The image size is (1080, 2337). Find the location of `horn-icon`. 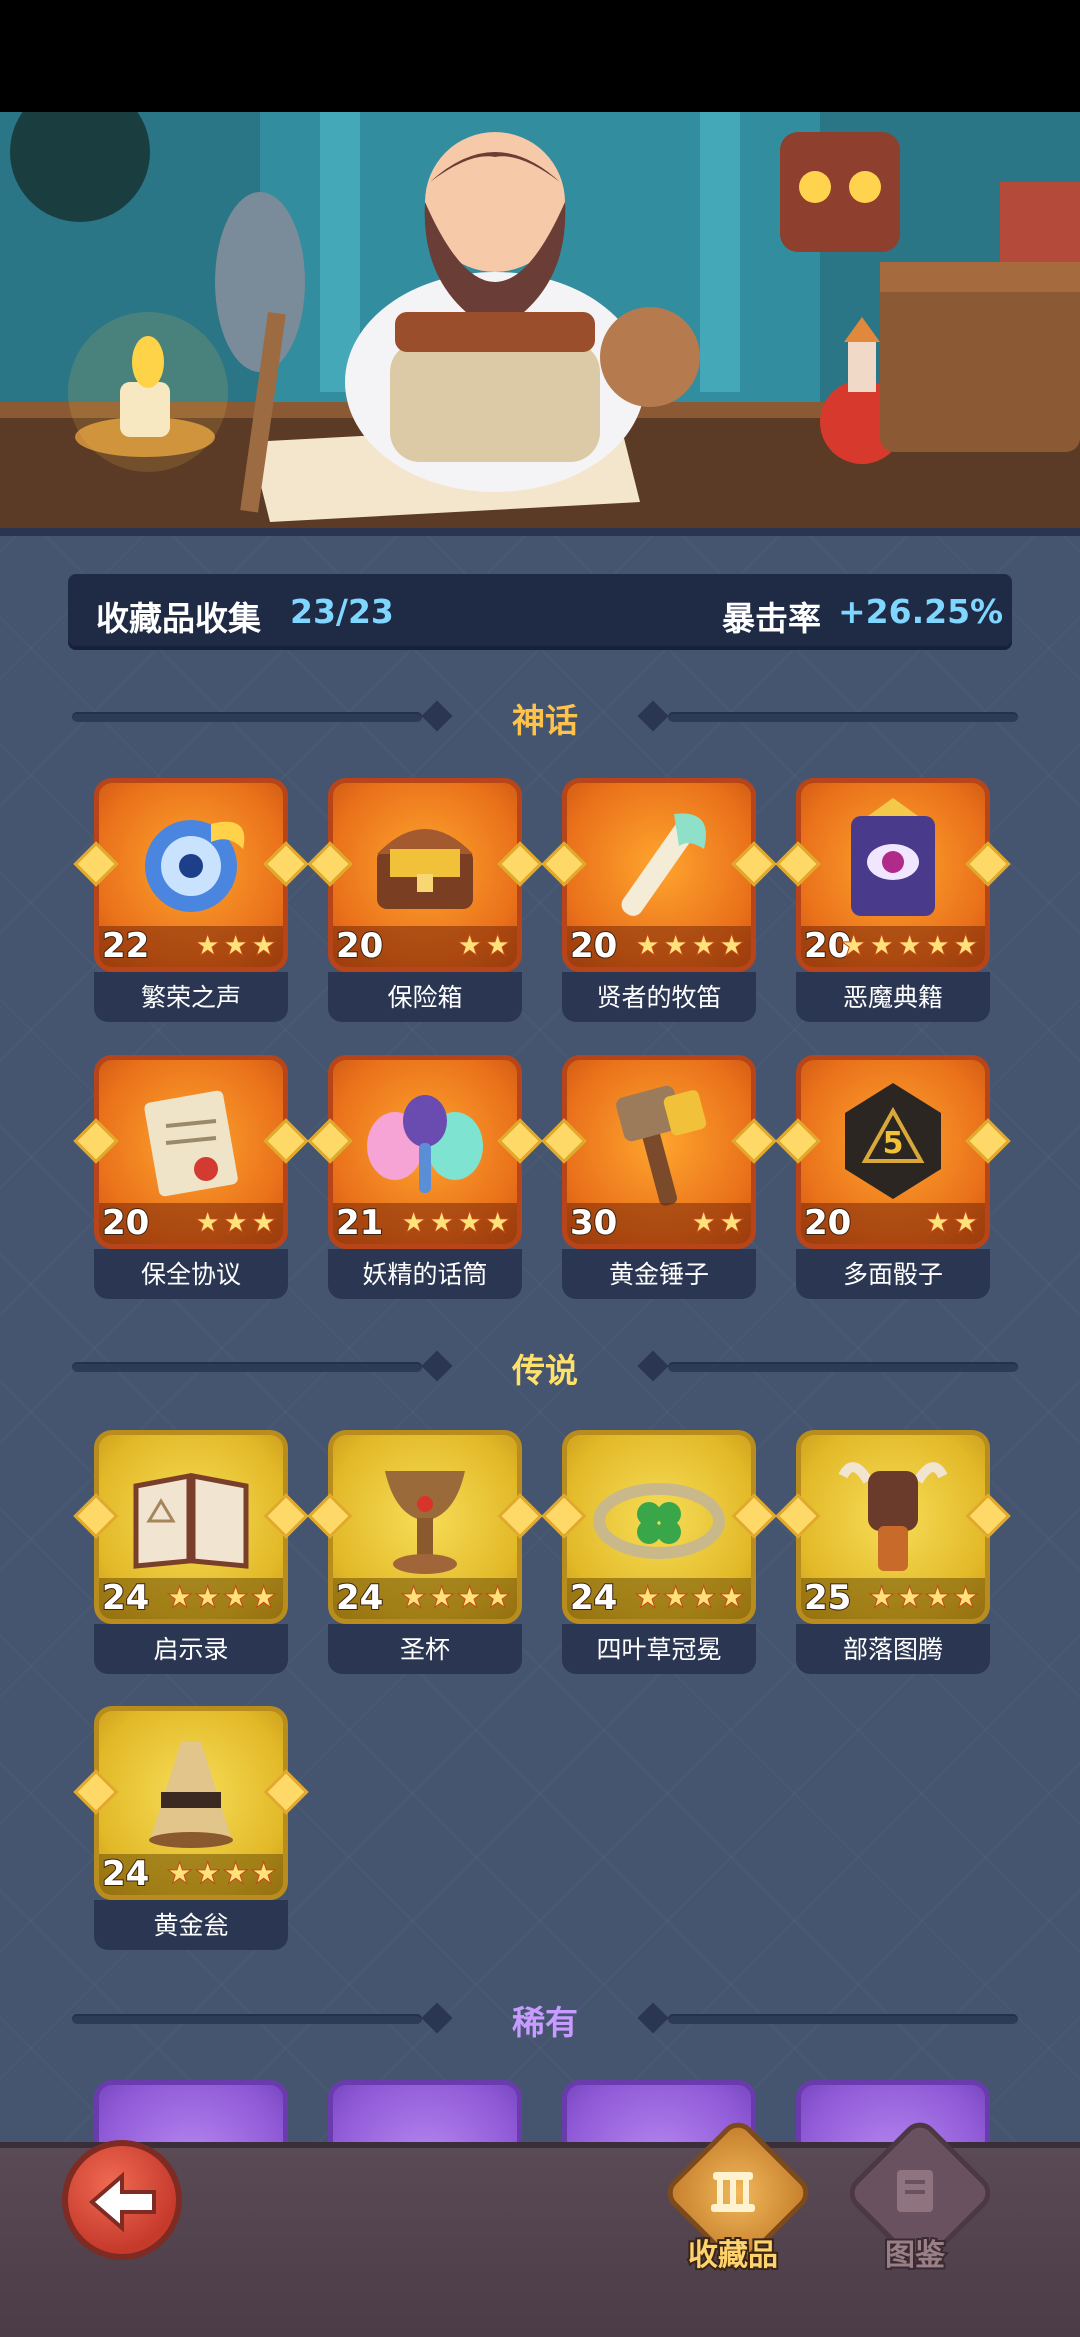

horn-icon is located at coordinates (195, 866).